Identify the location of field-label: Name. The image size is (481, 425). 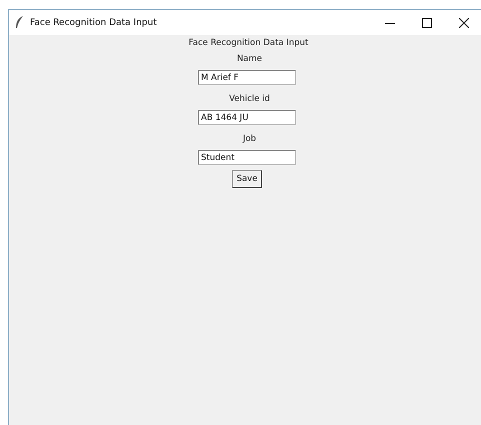
(249, 59).